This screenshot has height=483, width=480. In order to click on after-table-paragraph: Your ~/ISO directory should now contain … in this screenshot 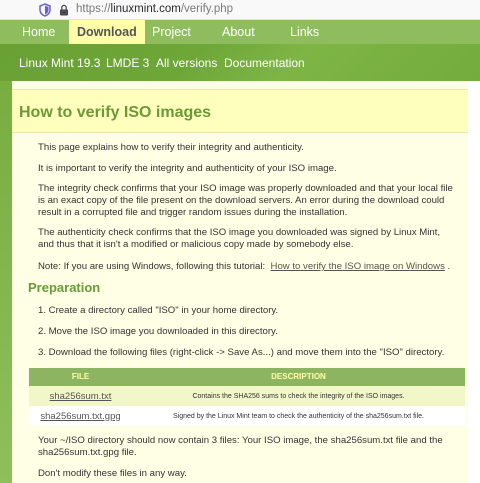, I will do `click(240, 446)`.